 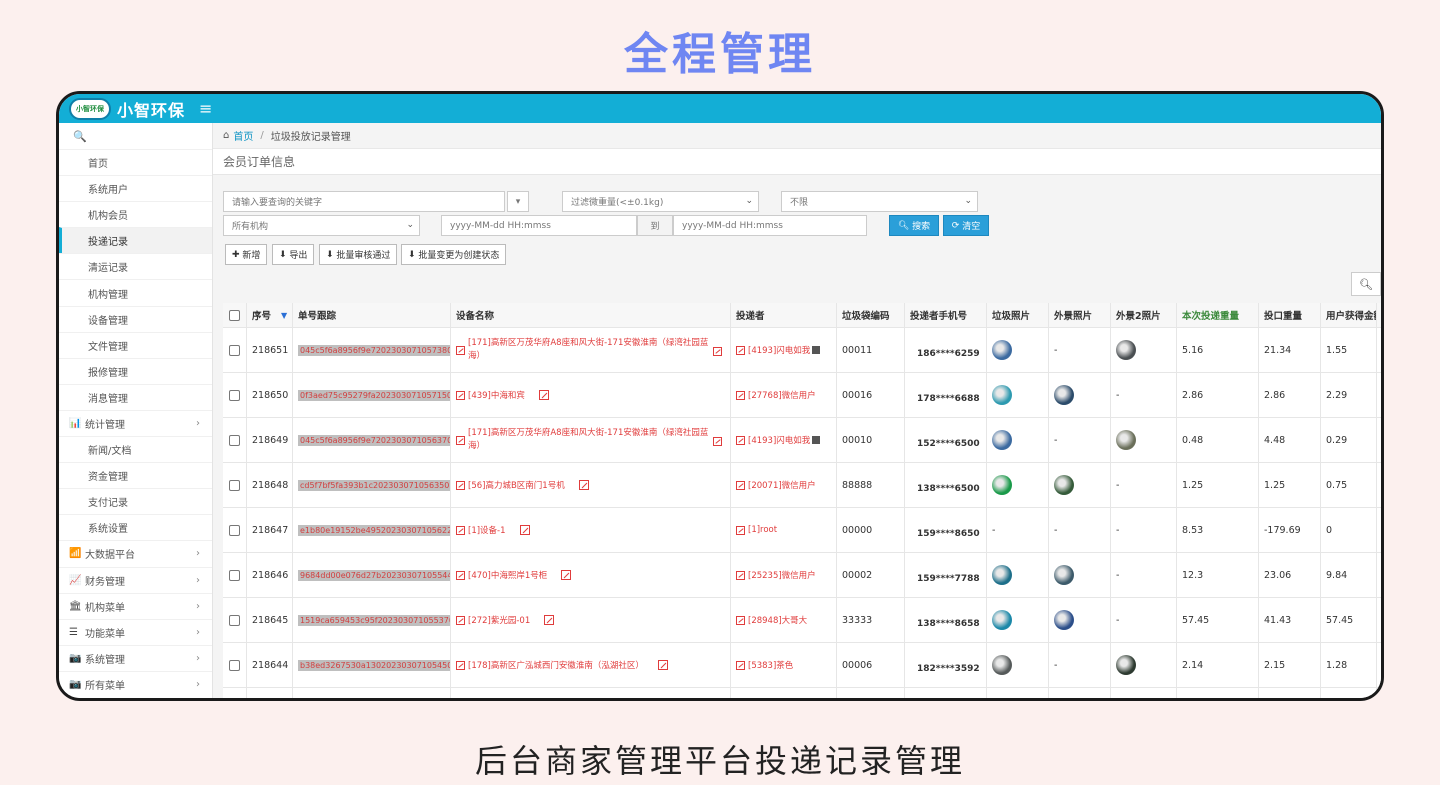 What do you see at coordinates (782, 395) in the screenshot?
I see `user-link: [27768]微信用户` at bounding box center [782, 395].